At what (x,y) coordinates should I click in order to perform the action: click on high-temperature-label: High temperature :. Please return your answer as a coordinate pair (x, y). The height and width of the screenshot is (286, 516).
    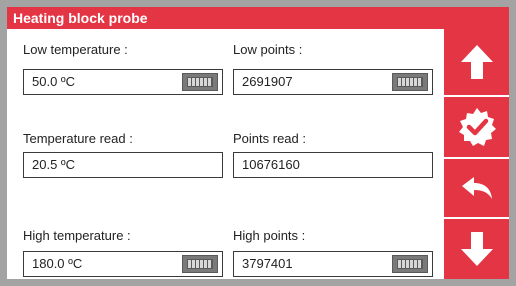
    Looking at the image, I should click on (77, 235).